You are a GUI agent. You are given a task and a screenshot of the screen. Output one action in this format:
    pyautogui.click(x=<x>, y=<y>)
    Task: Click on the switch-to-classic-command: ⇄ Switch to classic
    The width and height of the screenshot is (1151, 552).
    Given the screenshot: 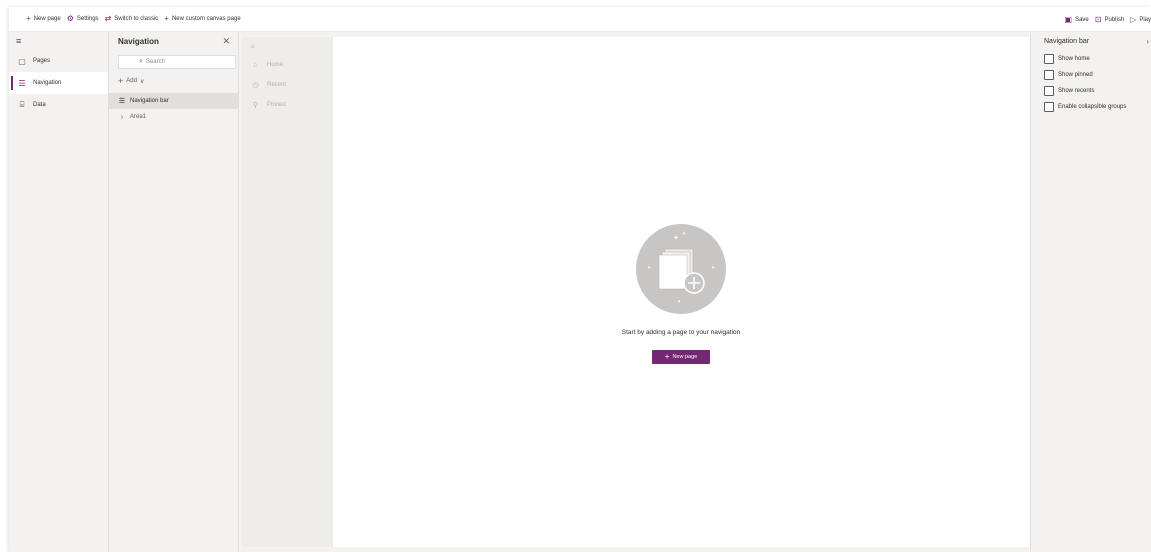 What is the action you would take?
    pyautogui.click(x=132, y=19)
    